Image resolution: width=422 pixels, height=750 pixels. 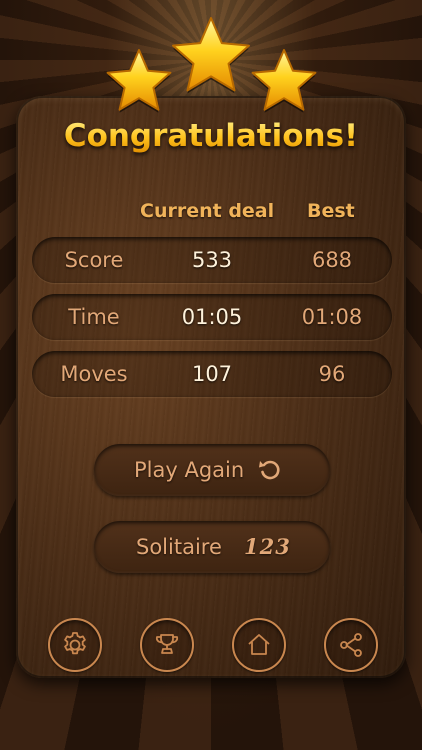 What do you see at coordinates (94, 317) in the screenshot?
I see `stat-label: Time` at bounding box center [94, 317].